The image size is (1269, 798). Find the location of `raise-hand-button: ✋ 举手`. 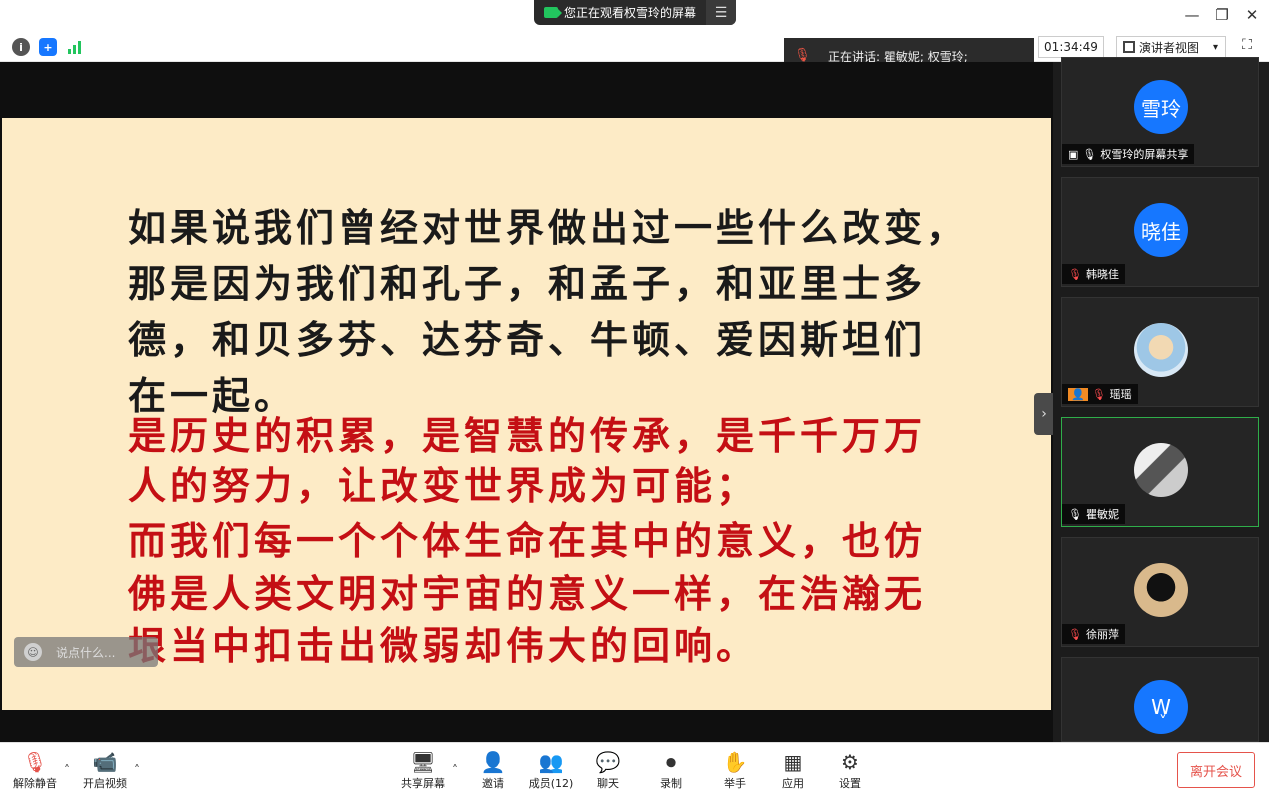

raise-hand-button: ✋ 举手 is located at coordinates (735, 772).